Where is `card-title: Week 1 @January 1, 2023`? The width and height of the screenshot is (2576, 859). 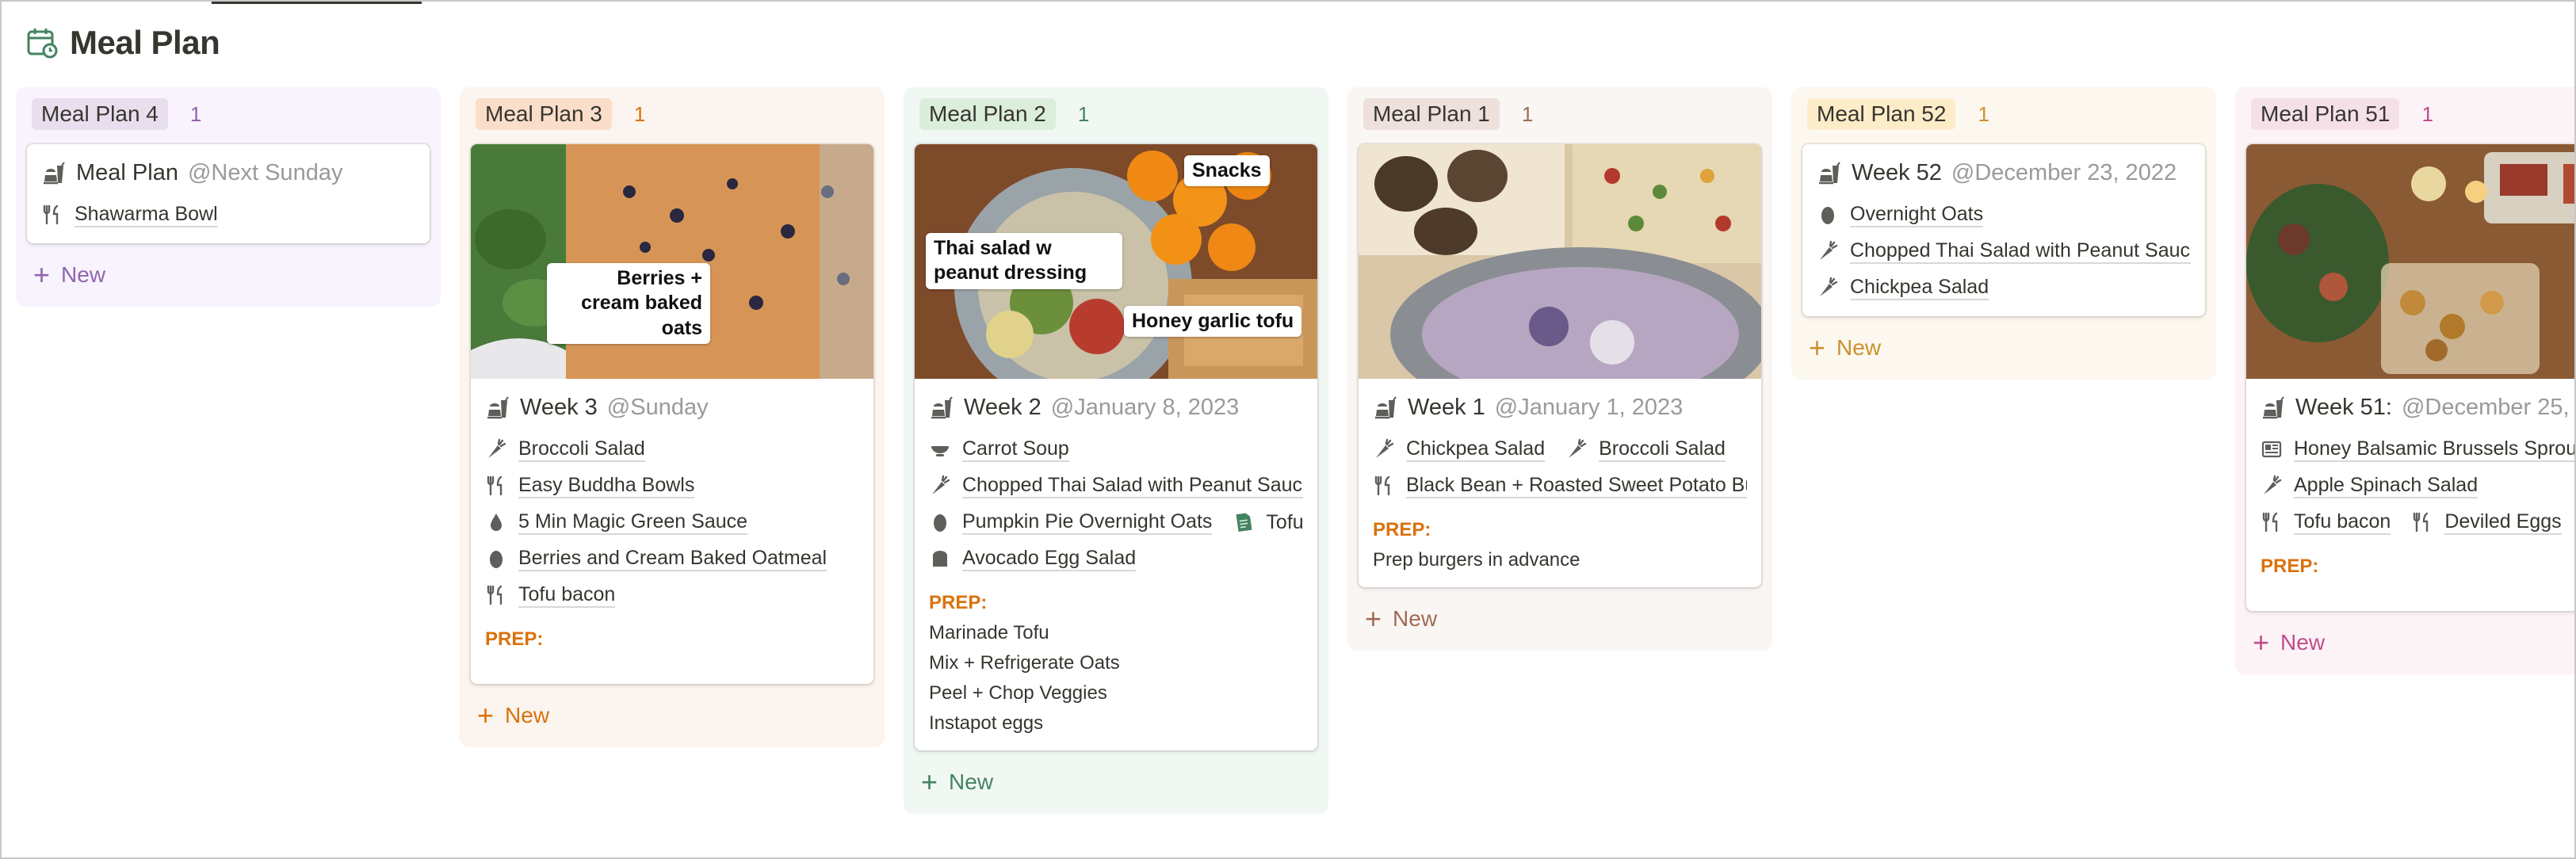 card-title: Week 1 @January 1, 2023 is located at coordinates (1560, 408).